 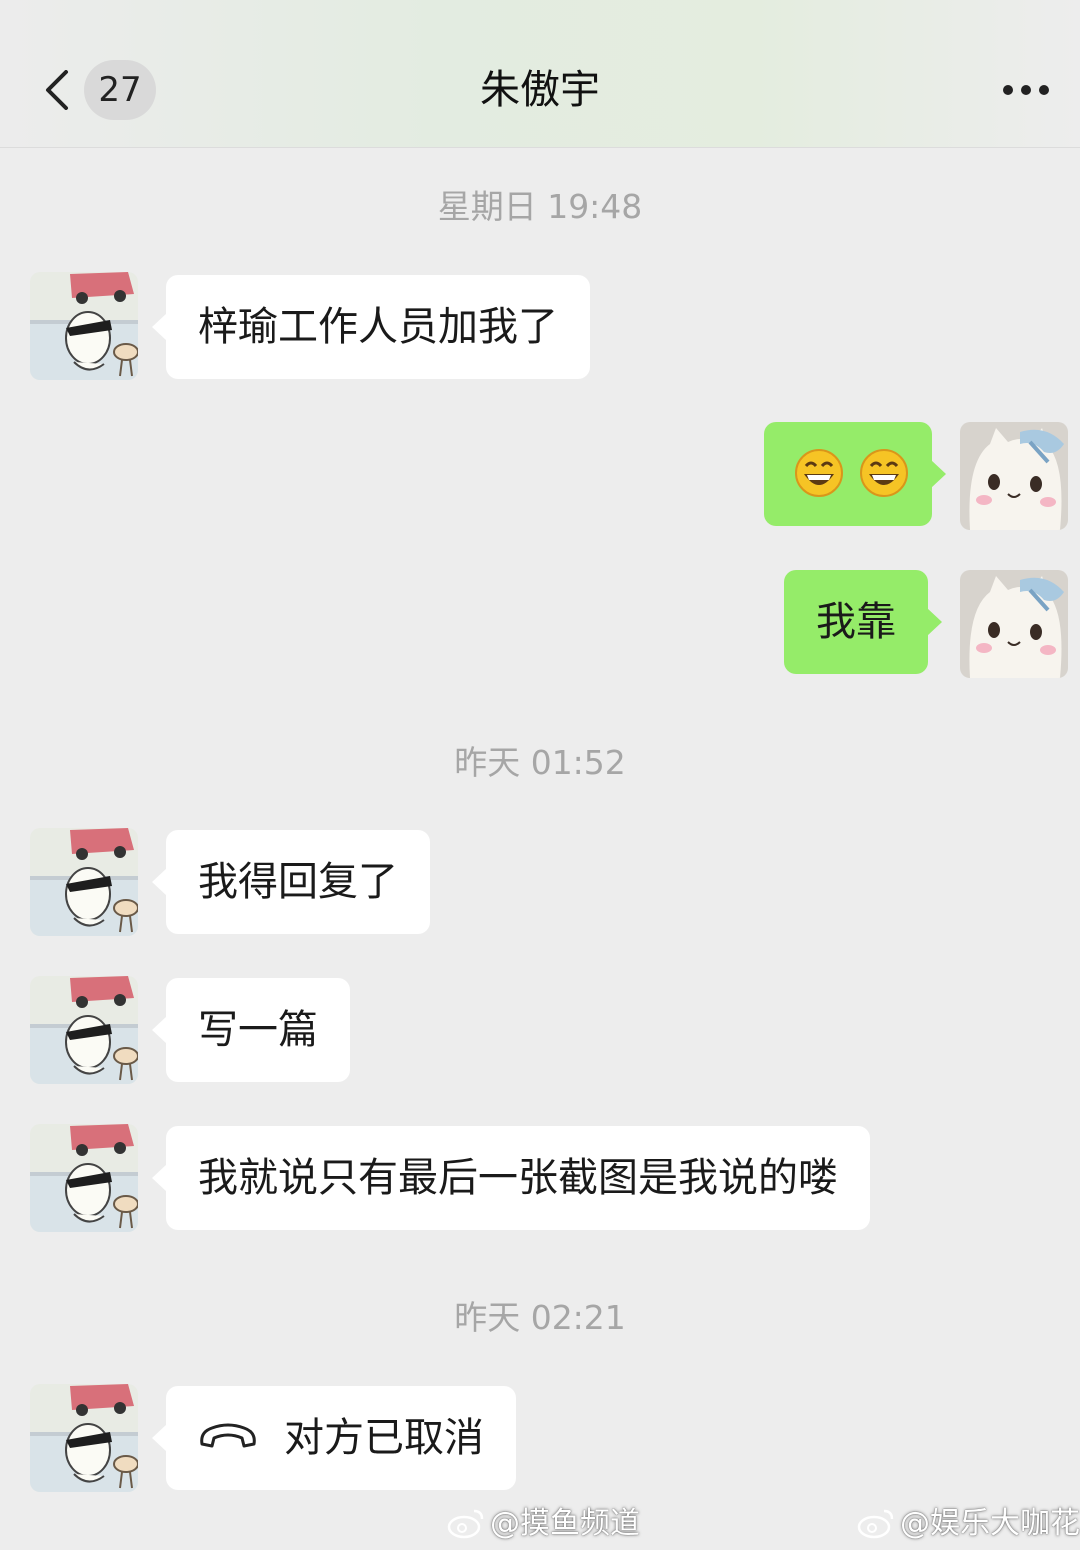 I want to click on call-record-bubble: 对方已取消, so click(x=334, y=1438).